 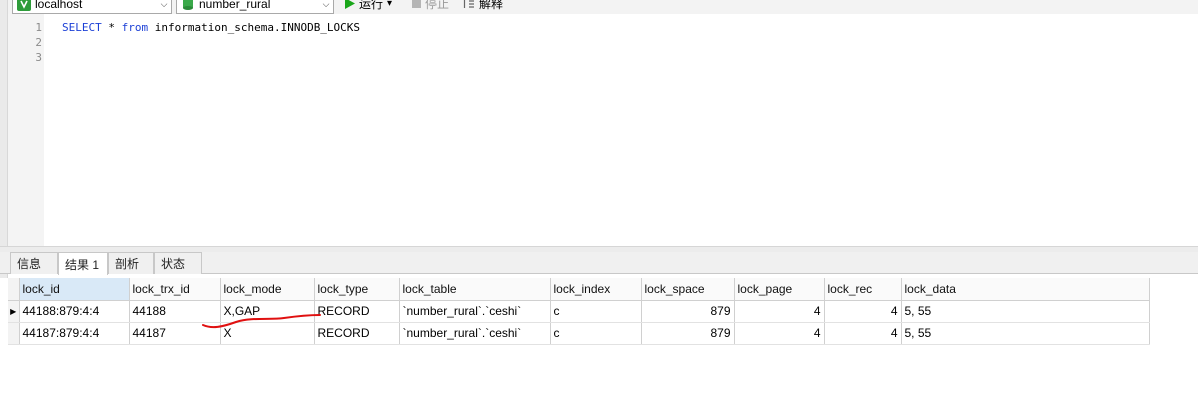 I want to click on column-header-lock-rec: lock_rec, so click(x=863, y=289).